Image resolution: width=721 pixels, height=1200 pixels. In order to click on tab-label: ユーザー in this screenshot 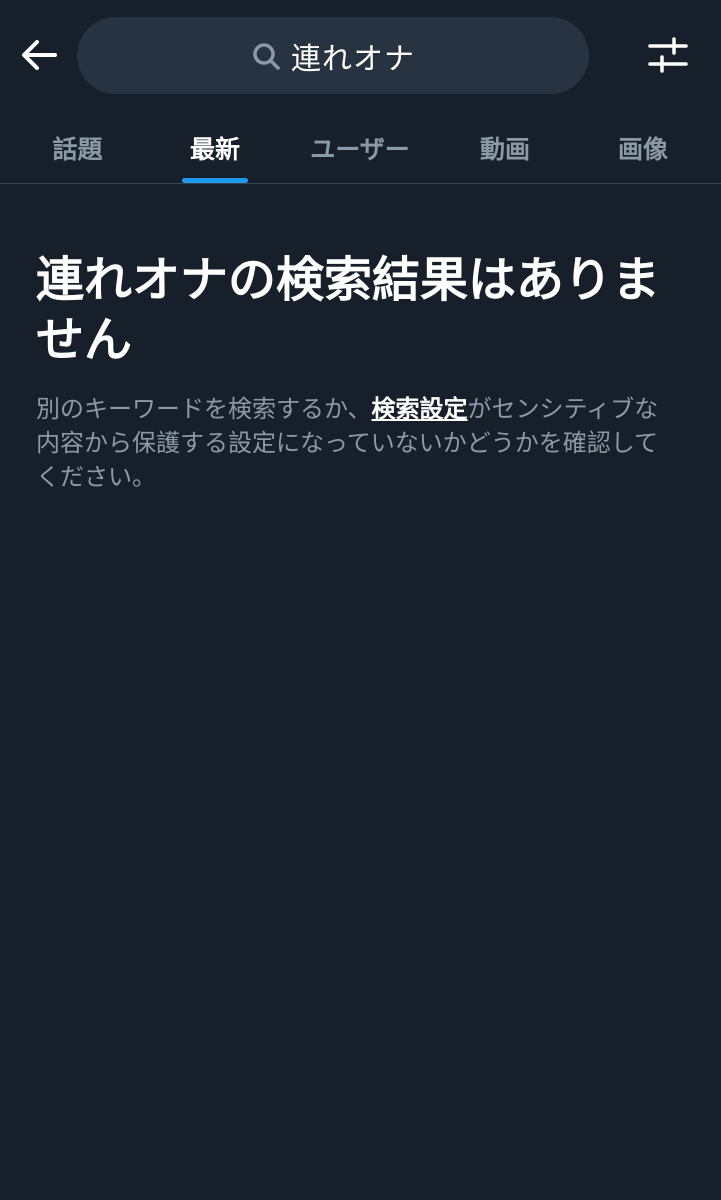, I will do `click(360, 149)`.